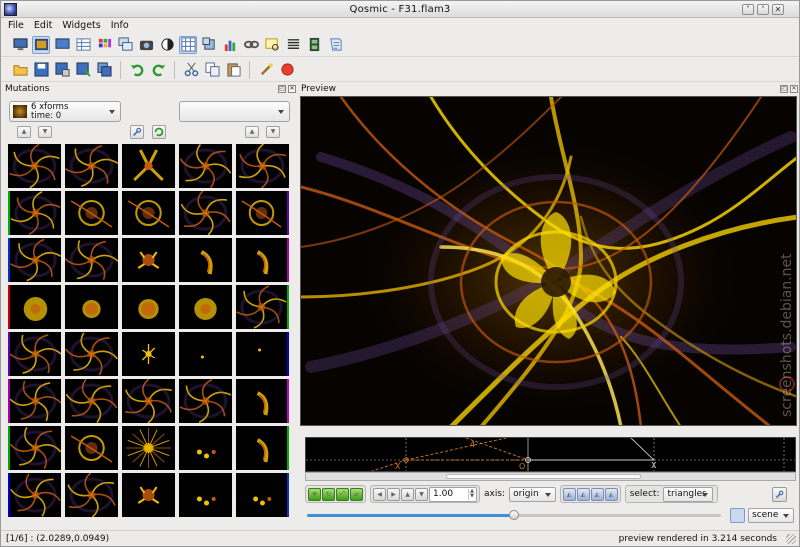 The image size is (800, 547). Describe the element at coordinates (137, 70) in the screenshot. I see `undo-icon` at that location.